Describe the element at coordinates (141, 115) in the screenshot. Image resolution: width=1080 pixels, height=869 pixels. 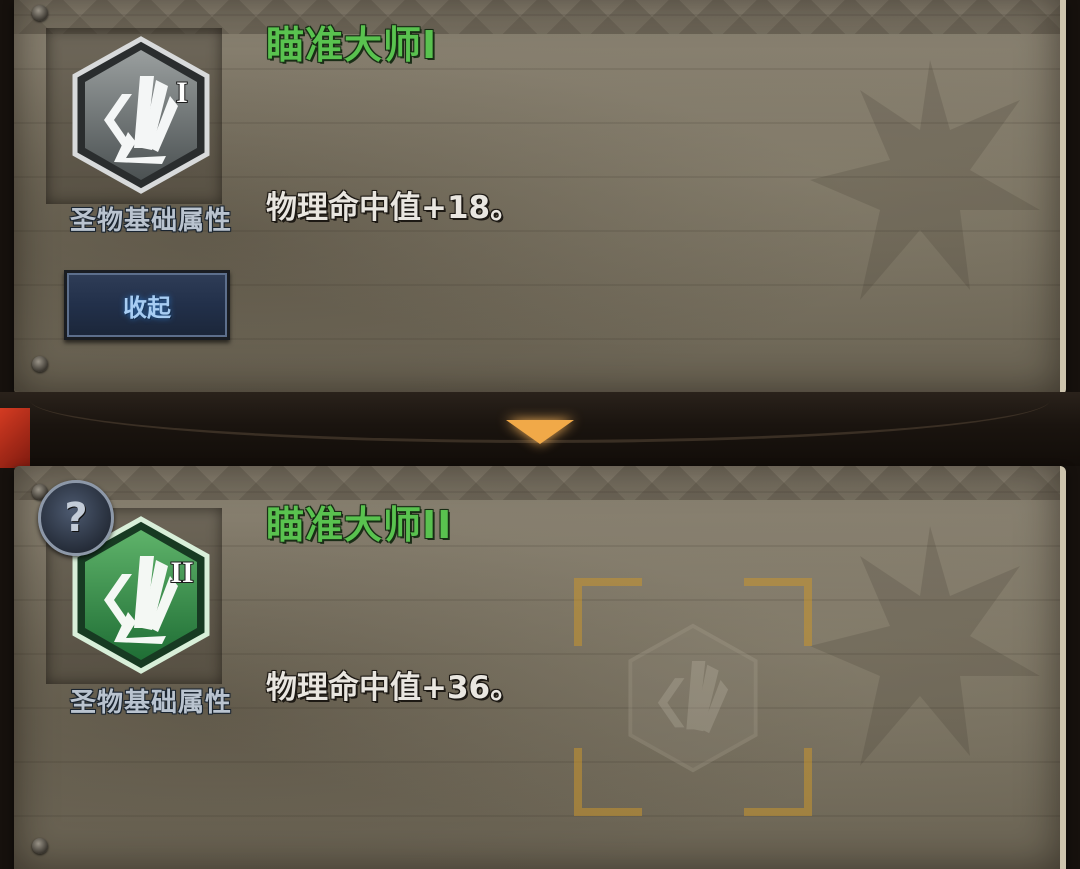
I see `shard-burst-icon: I` at that location.